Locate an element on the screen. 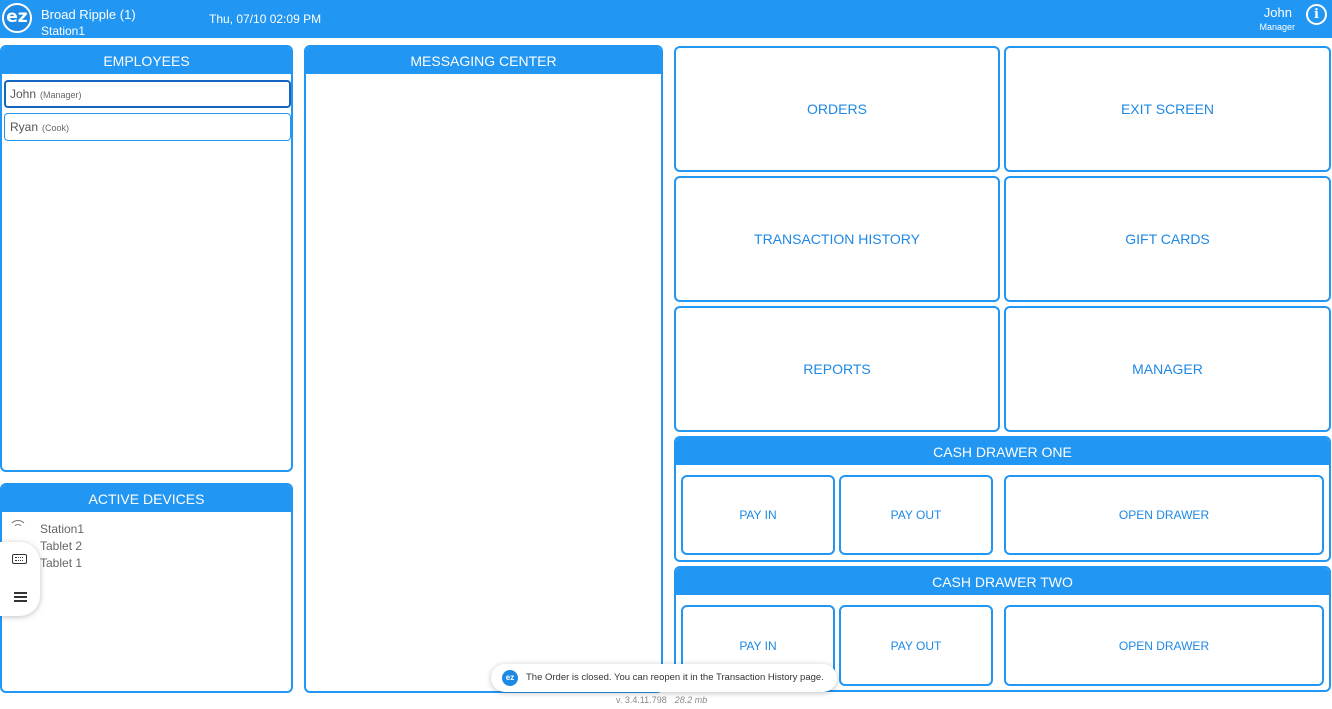  transaction-history-label: TRANSACTION HISTORY is located at coordinates (837, 239).